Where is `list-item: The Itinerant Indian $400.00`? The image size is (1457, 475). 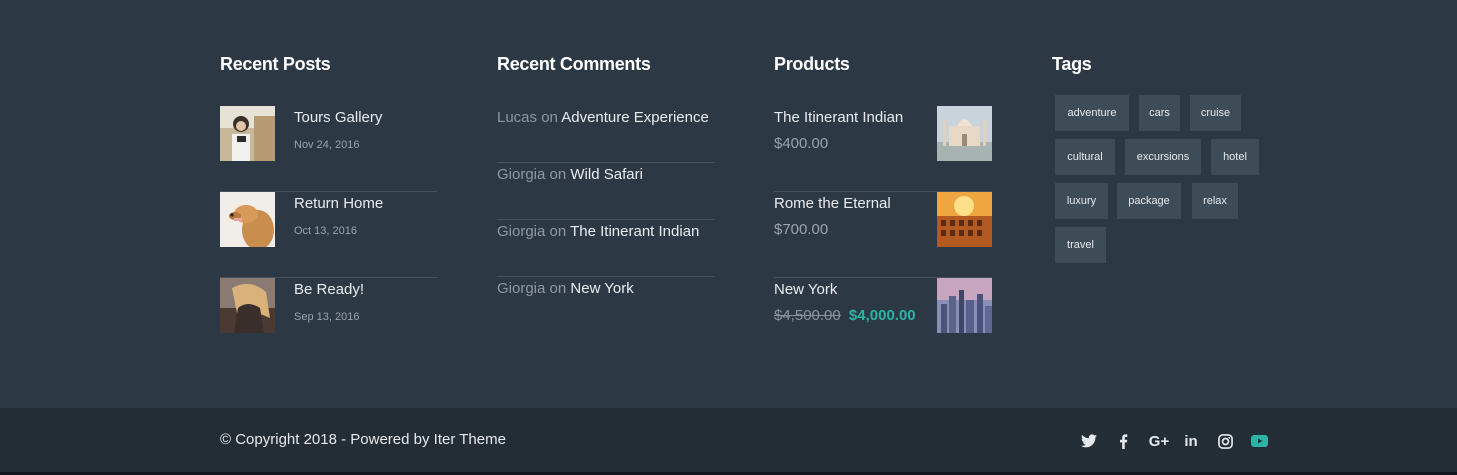 list-item: The Itinerant Indian $400.00 is located at coordinates (883, 149).